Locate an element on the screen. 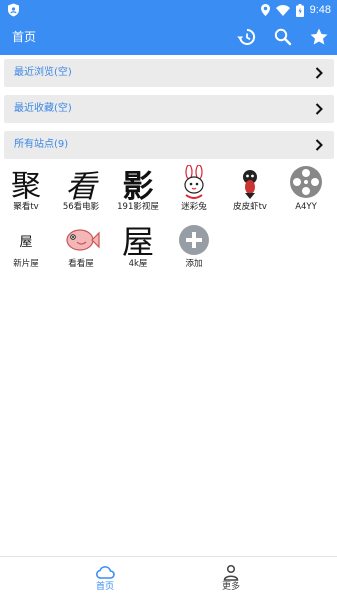 This screenshot has height=601, width=337. all-sites-section: 所有站点(9) is located at coordinates (169, 145).